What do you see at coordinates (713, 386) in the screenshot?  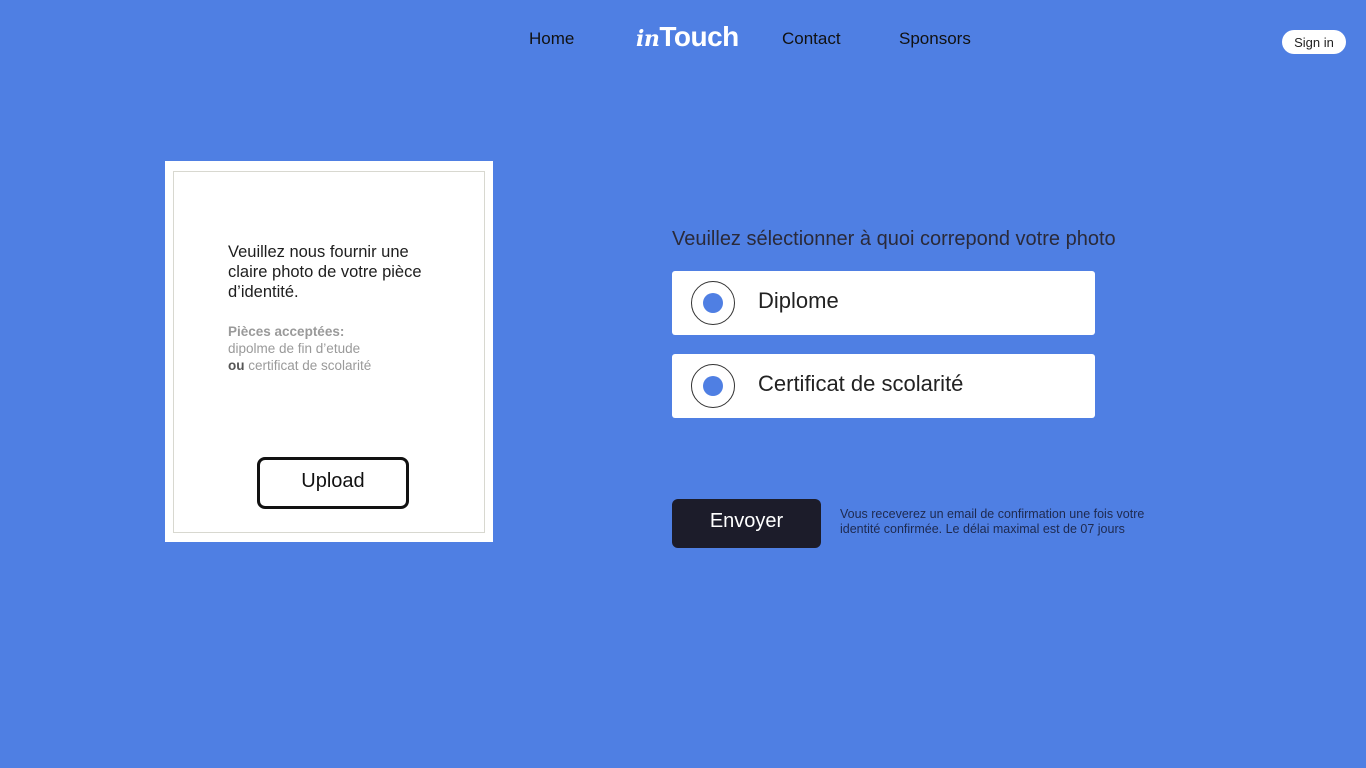 I see `radio-certificat` at bounding box center [713, 386].